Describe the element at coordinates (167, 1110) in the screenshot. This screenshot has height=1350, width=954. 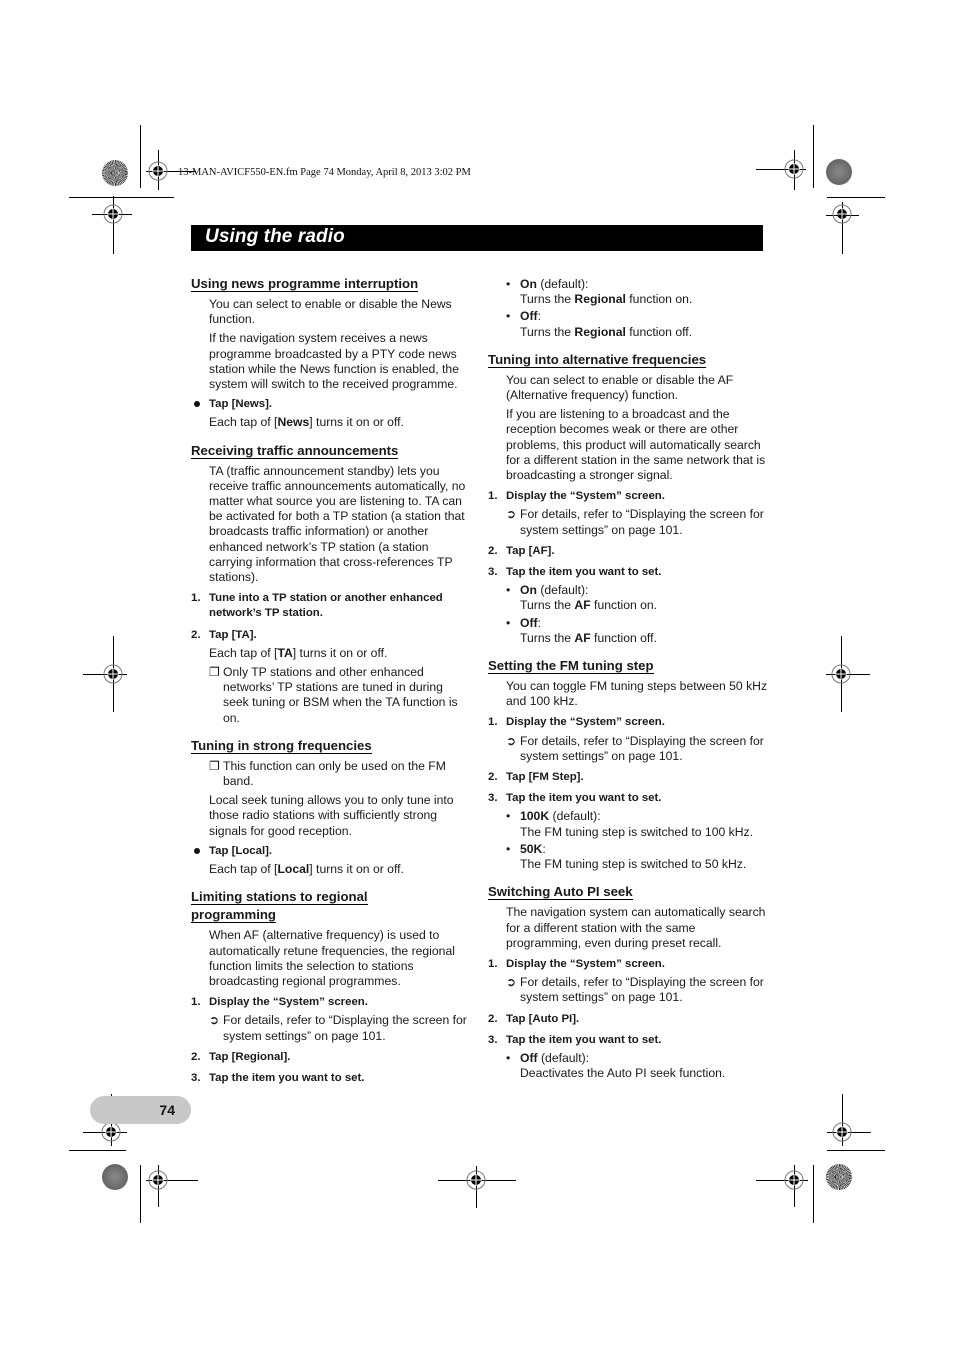
I see `page-number: 74` at that location.